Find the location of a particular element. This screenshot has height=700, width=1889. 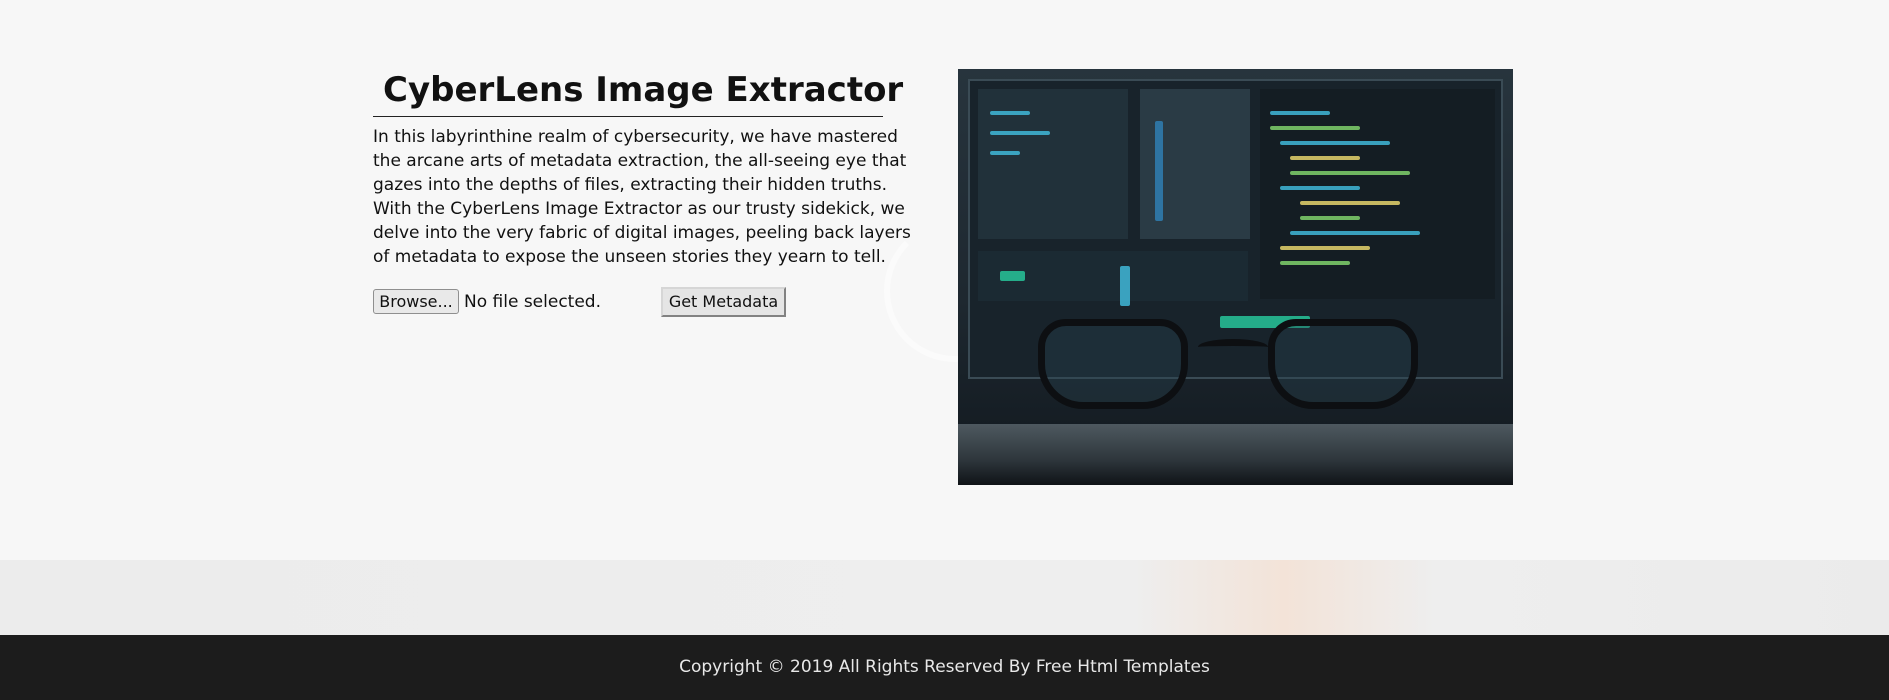

keyboard-strip is located at coordinates (1235, 454).